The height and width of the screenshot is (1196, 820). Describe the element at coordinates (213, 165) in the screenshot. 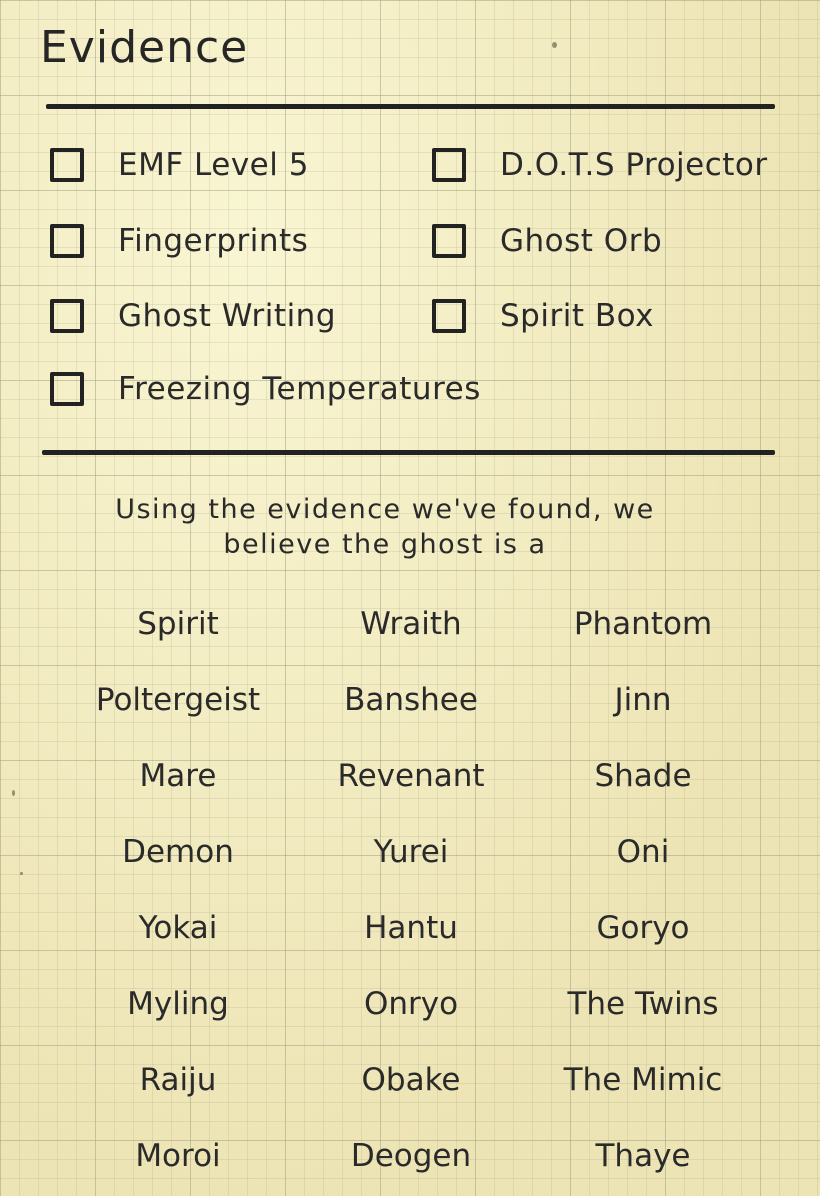

I see `evidence-label: EMF Level 5` at that location.